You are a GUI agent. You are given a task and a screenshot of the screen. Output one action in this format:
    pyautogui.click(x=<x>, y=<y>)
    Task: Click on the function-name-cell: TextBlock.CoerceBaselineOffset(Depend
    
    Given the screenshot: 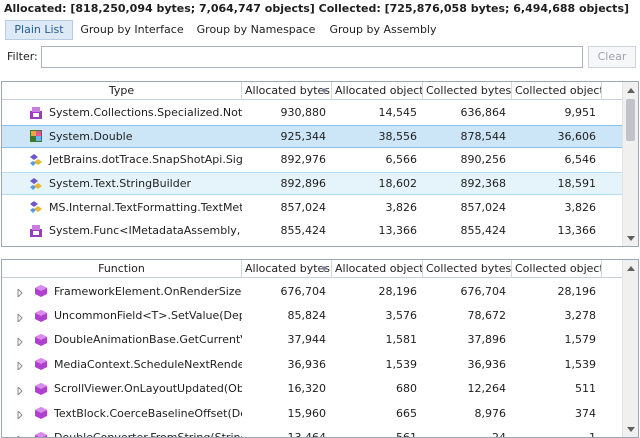 What is the action you would take?
    pyautogui.click(x=122, y=413)
    